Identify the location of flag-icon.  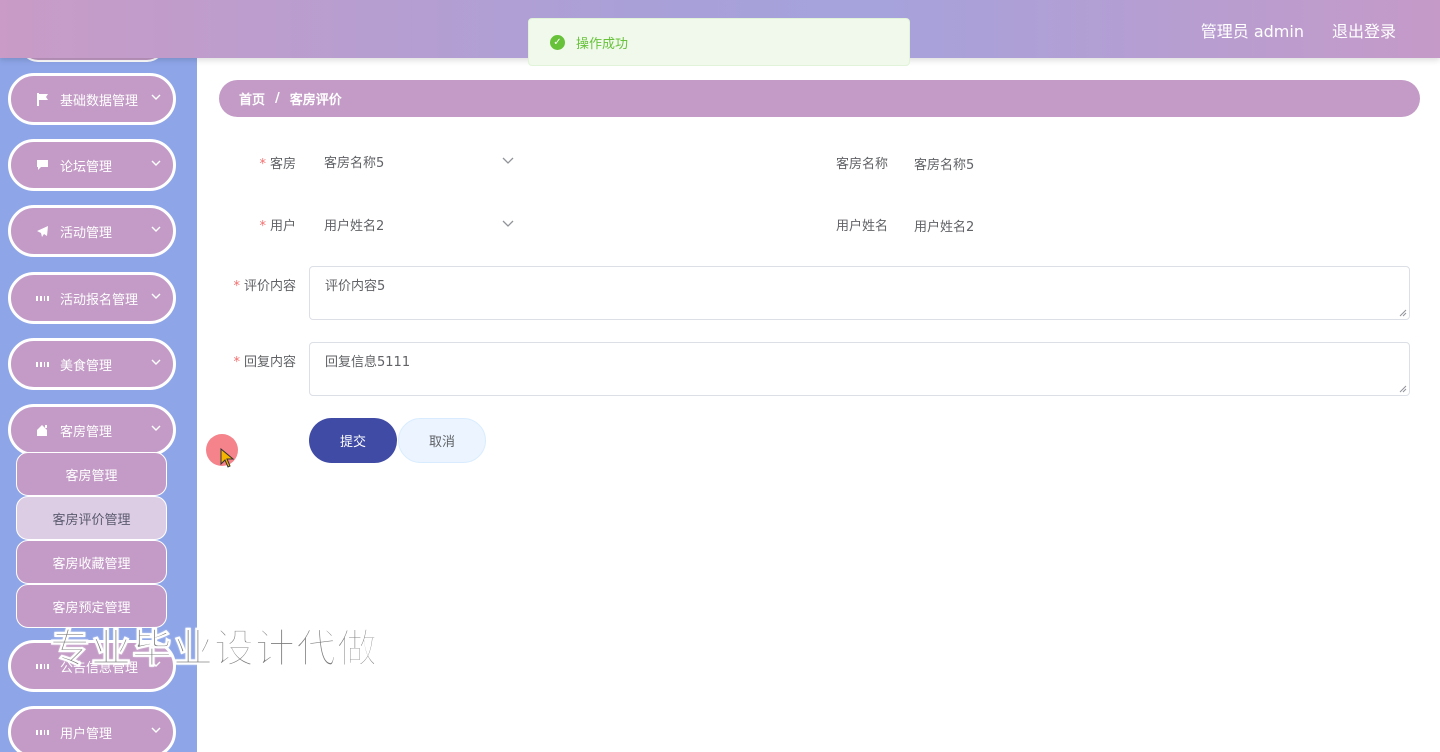
(42, 99).